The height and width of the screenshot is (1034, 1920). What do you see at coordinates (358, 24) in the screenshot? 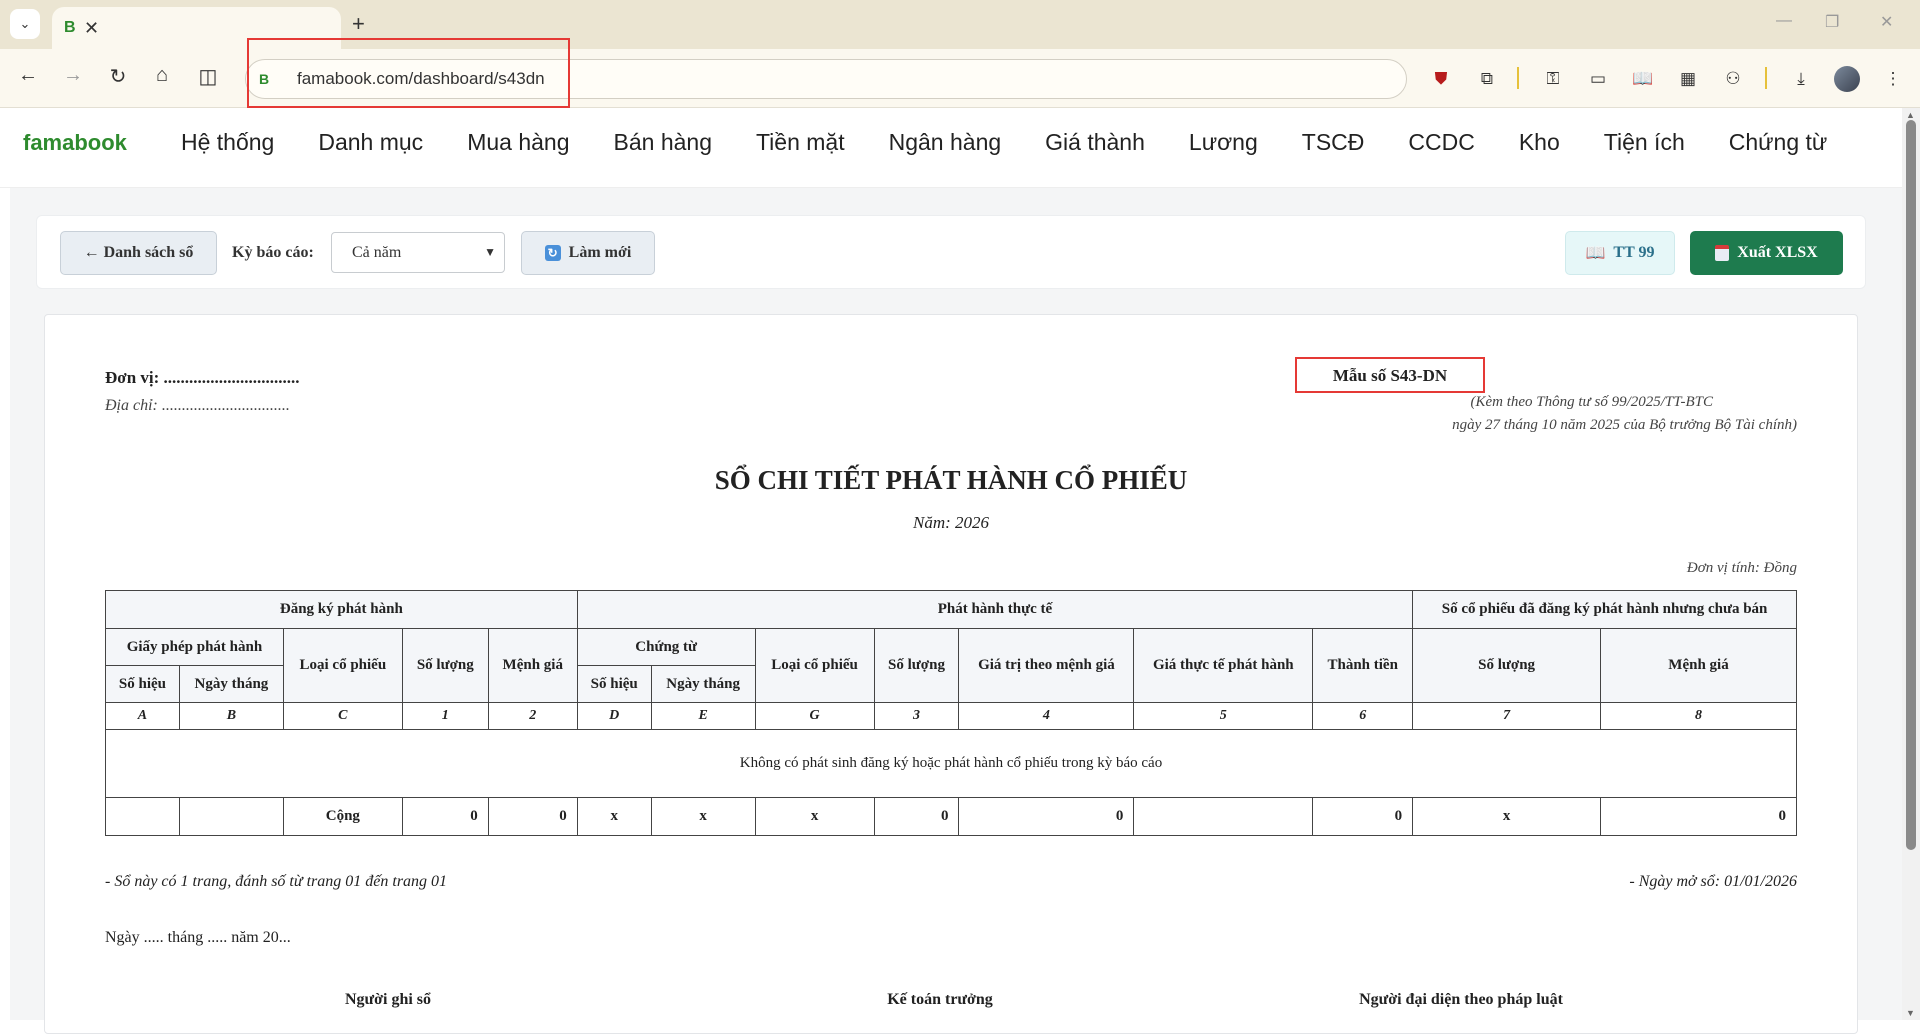
I see `new-tab-button: +` at bounding box center [358, 24].